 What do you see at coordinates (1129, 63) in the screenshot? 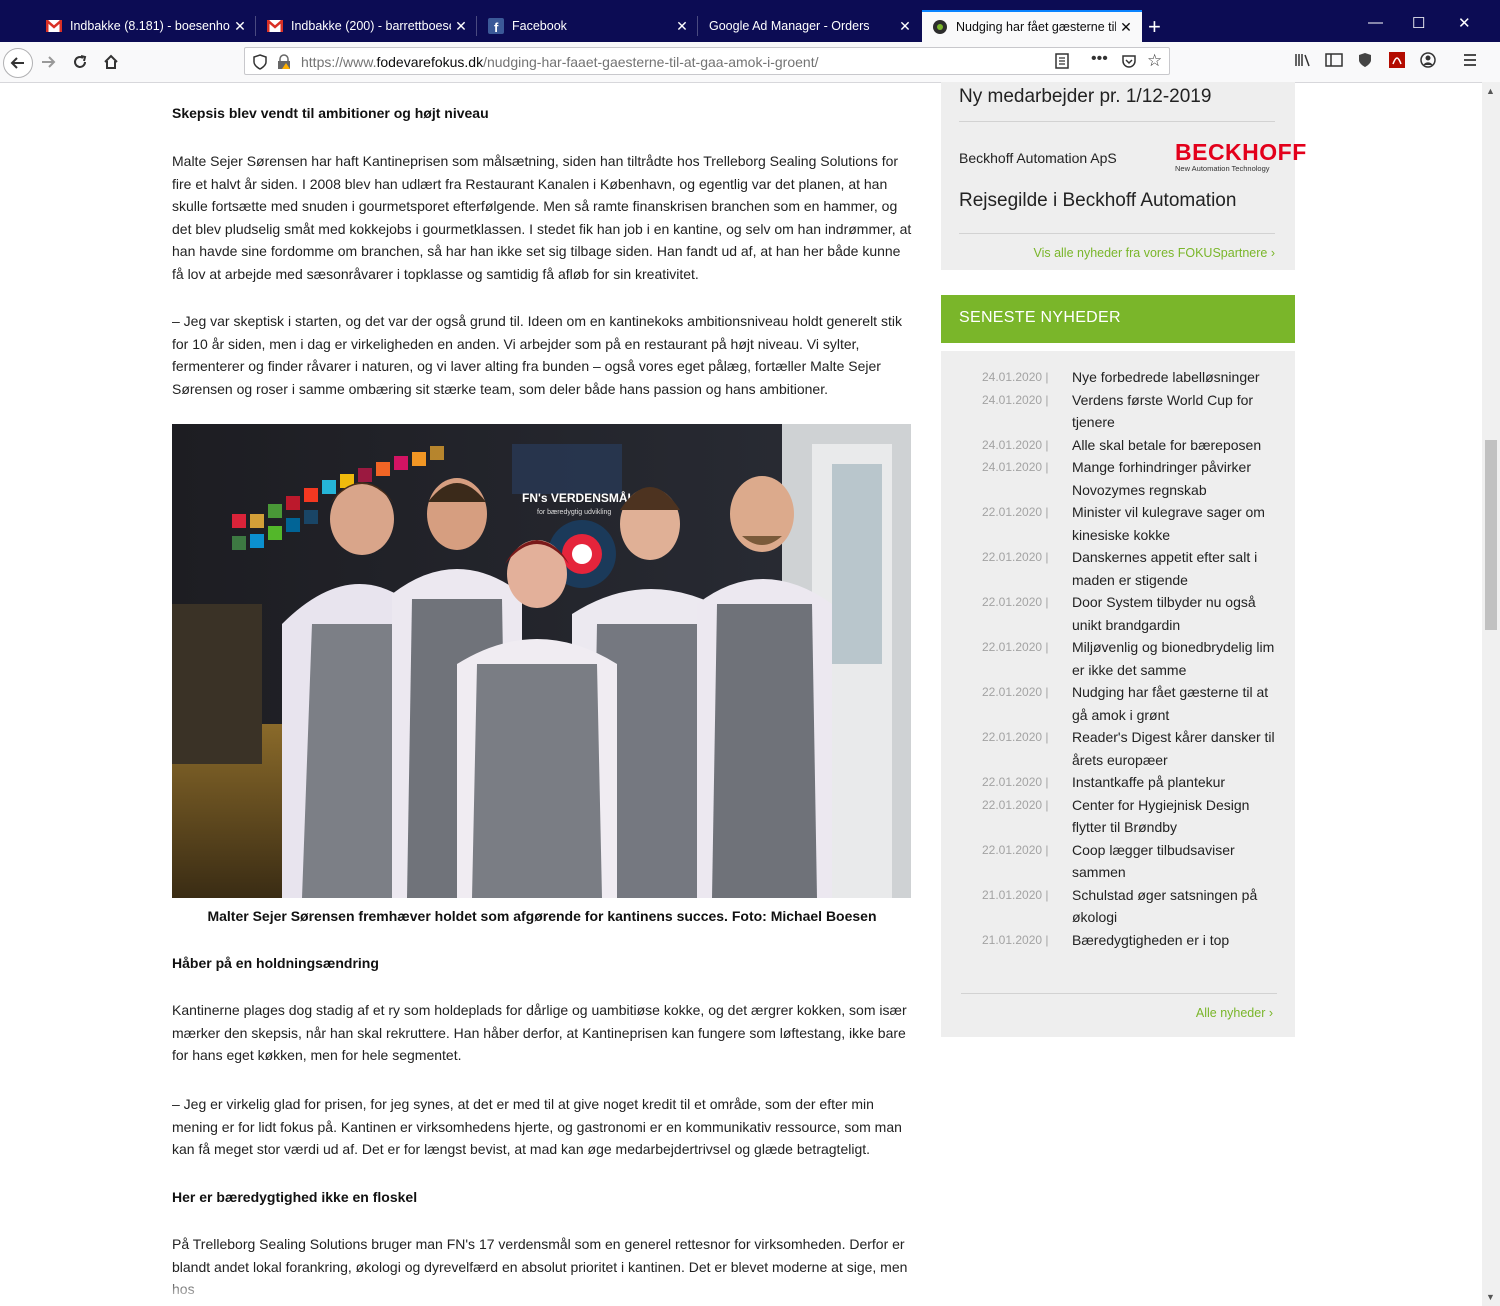
I see `pocket-icon` at bounding box center [1129, 63].